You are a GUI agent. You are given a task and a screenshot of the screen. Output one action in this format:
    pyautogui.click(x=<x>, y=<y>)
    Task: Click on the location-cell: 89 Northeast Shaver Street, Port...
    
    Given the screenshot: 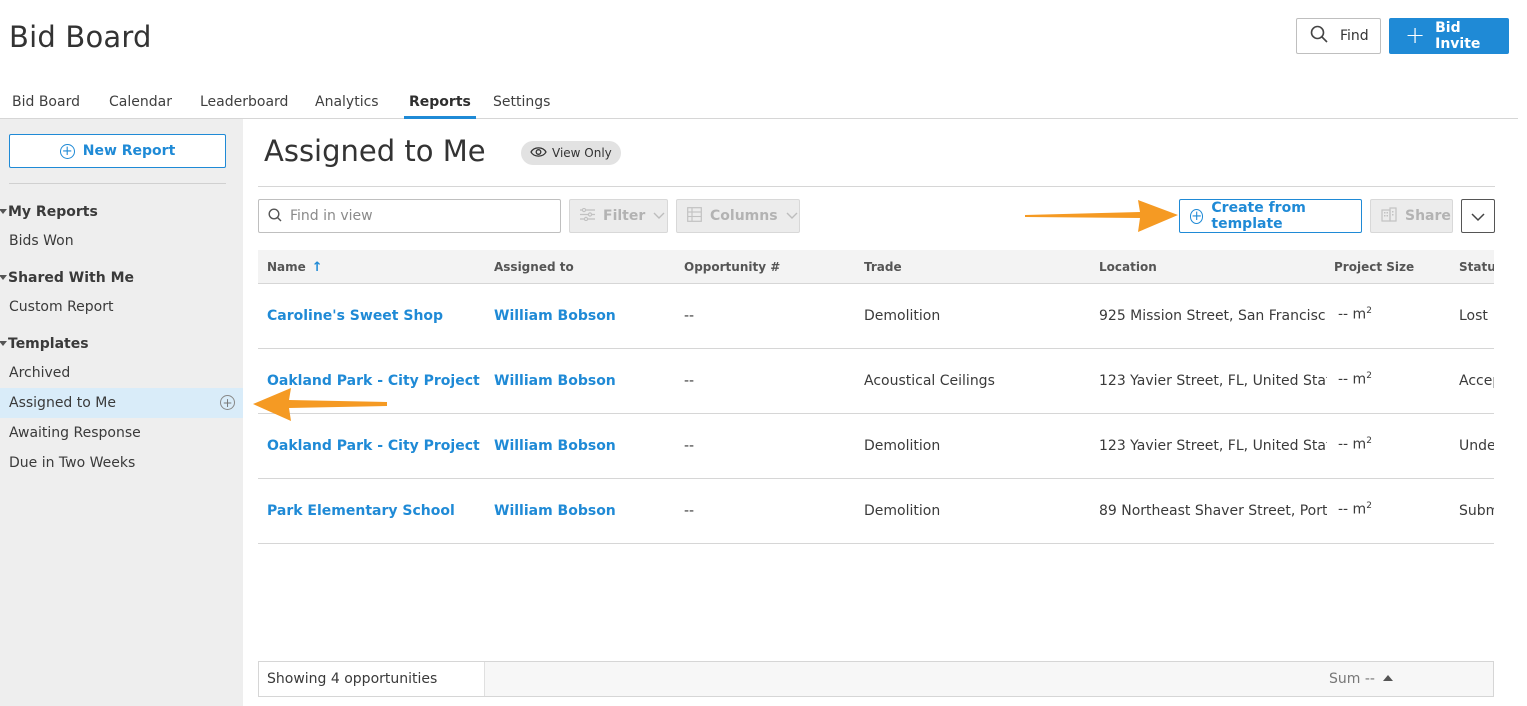 What is the action you would take?
    pyautogui.click(x=1213, y=511)
    